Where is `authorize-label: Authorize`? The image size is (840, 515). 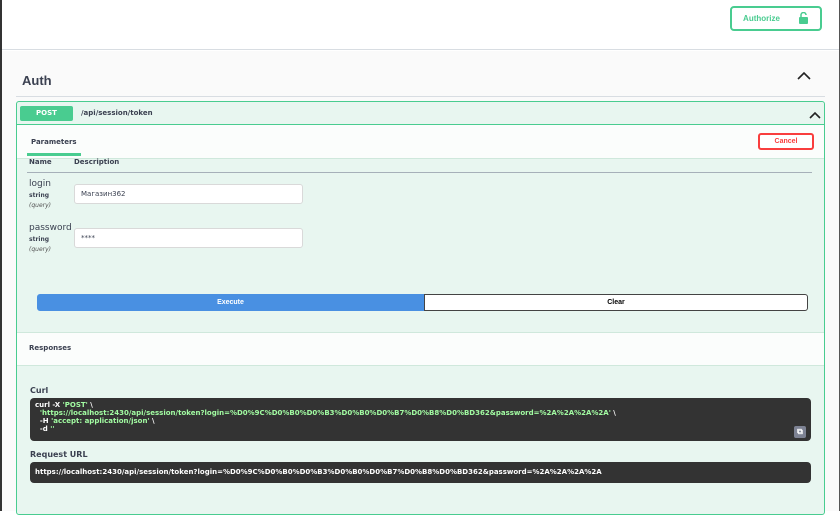 authorize-label: Authorize is located at coordinates (761, 18).